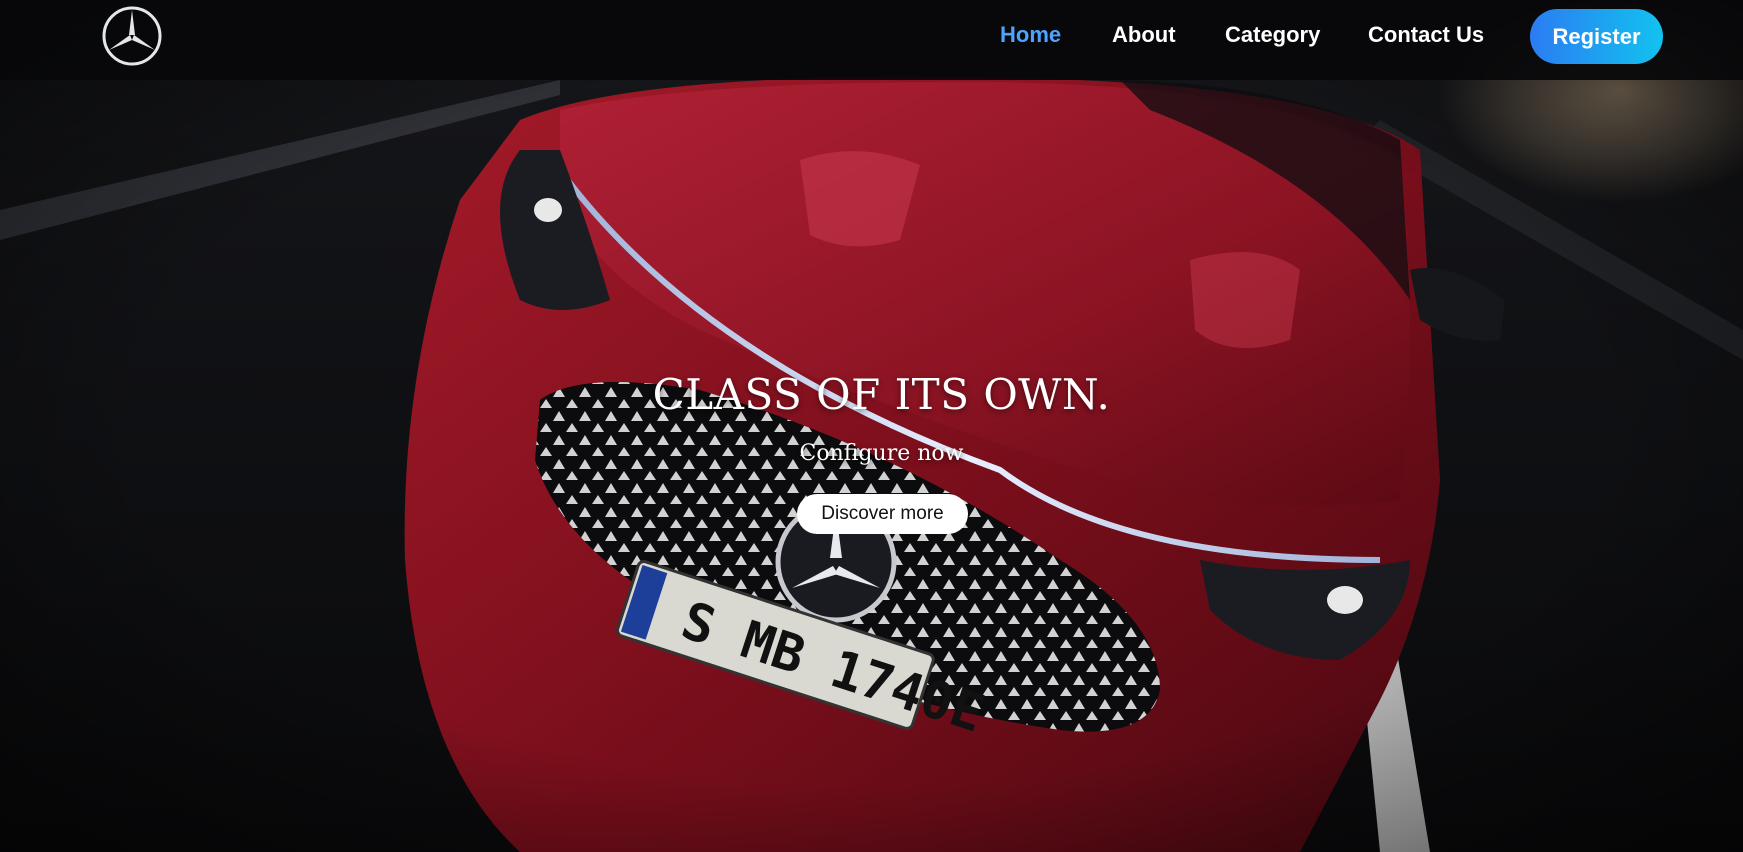 This screenshot has width=1743, height=852. What do you see at coordinates (1272, 35) in the screenshot?
I see `nav-link-category: Category` at bounding box center [1272, 35].